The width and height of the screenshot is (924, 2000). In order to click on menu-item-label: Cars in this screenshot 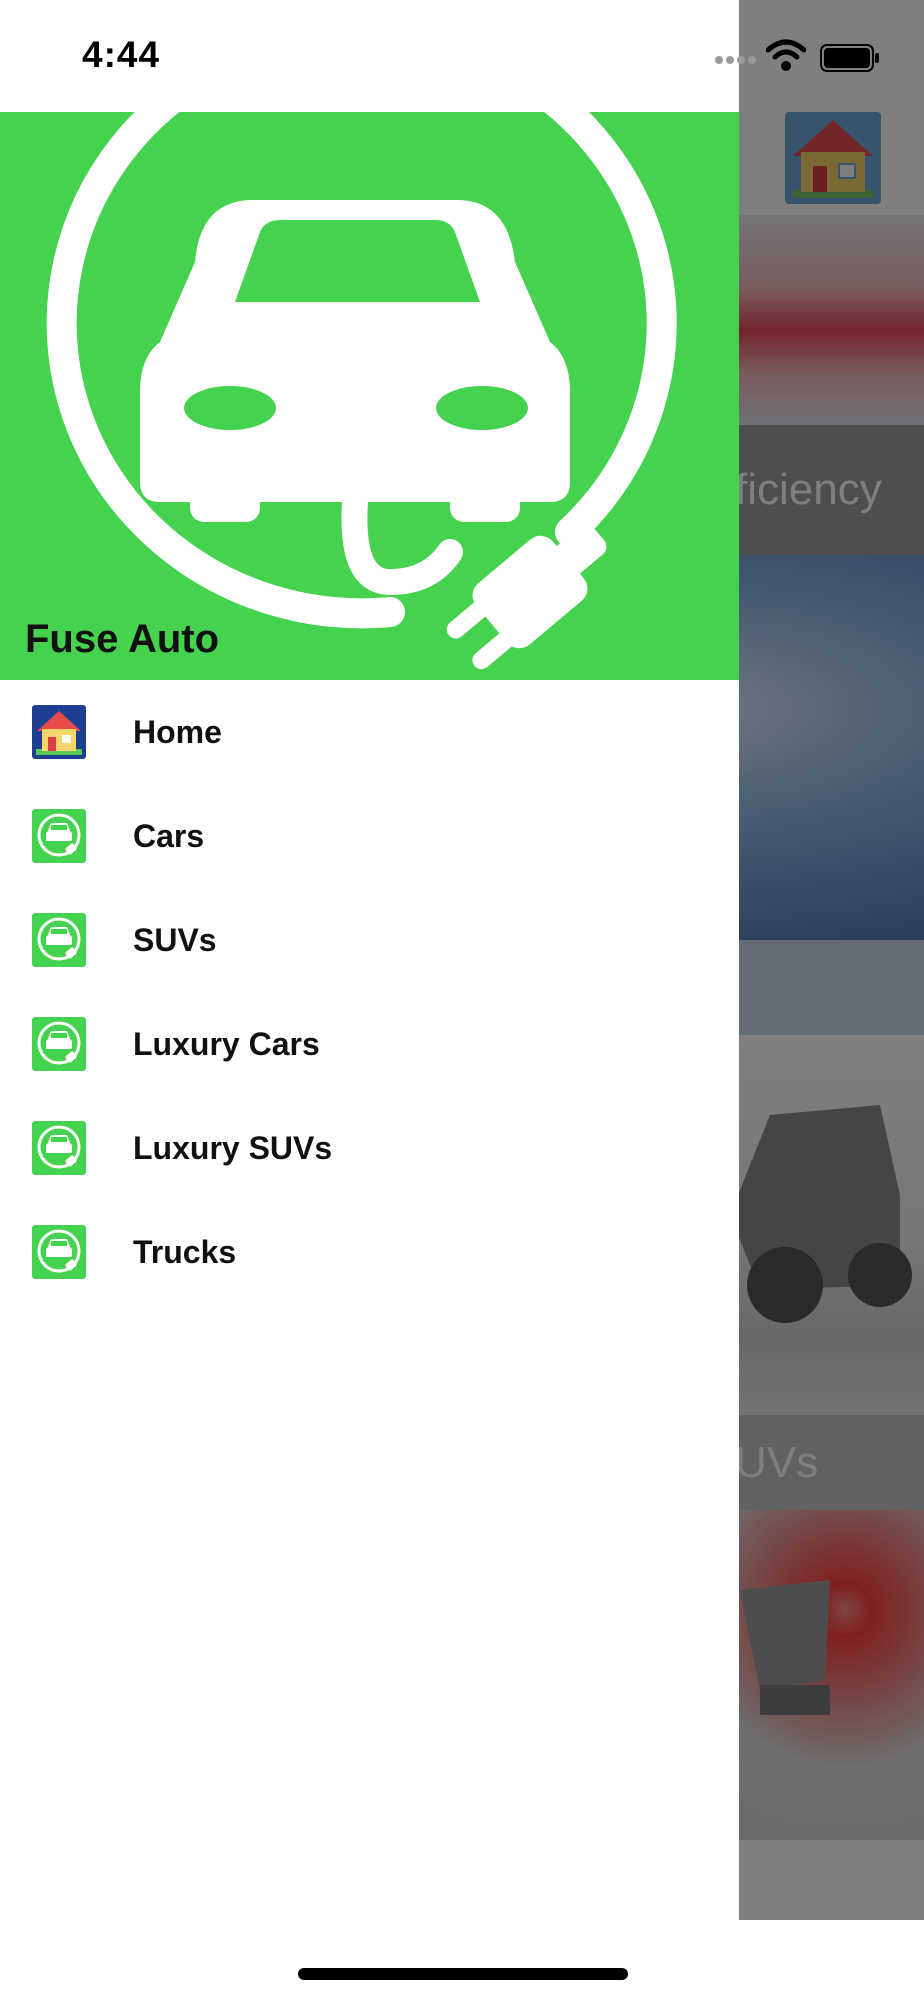, I will do `click(169, 835)`.